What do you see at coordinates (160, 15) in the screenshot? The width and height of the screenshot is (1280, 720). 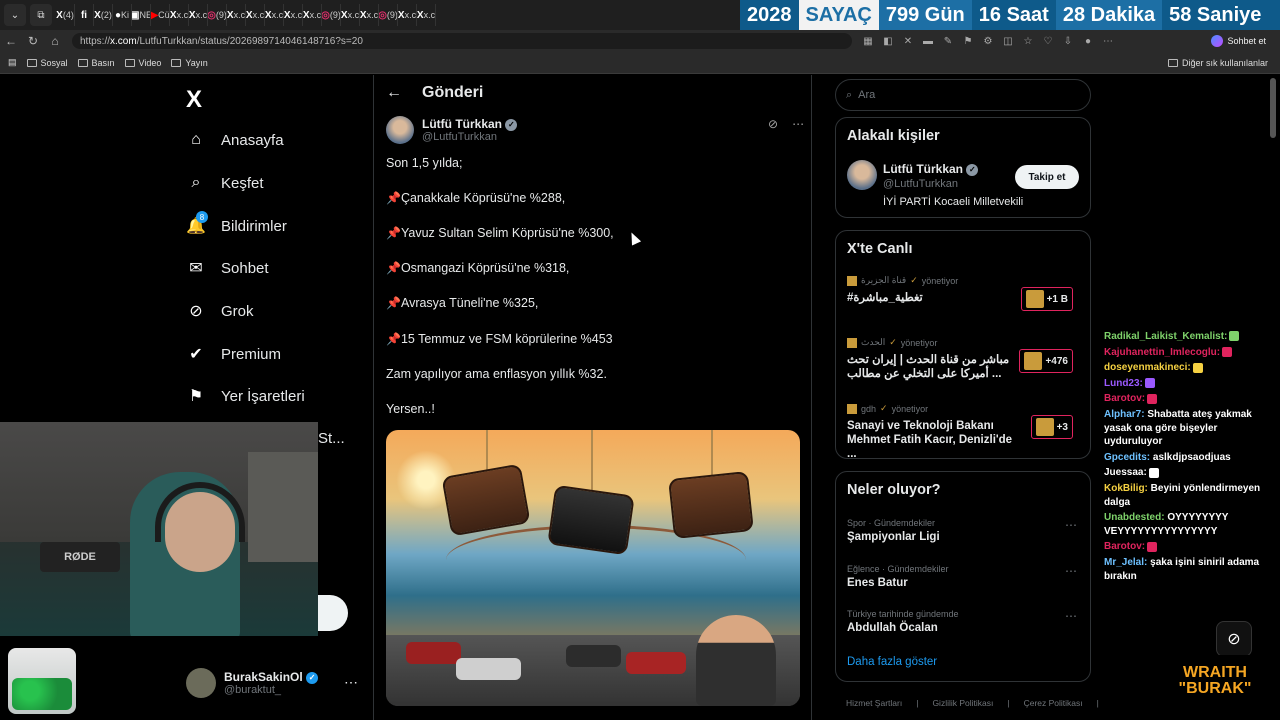 I see `browser-tab: ▶ Cü` at bounding box center [160, 15].